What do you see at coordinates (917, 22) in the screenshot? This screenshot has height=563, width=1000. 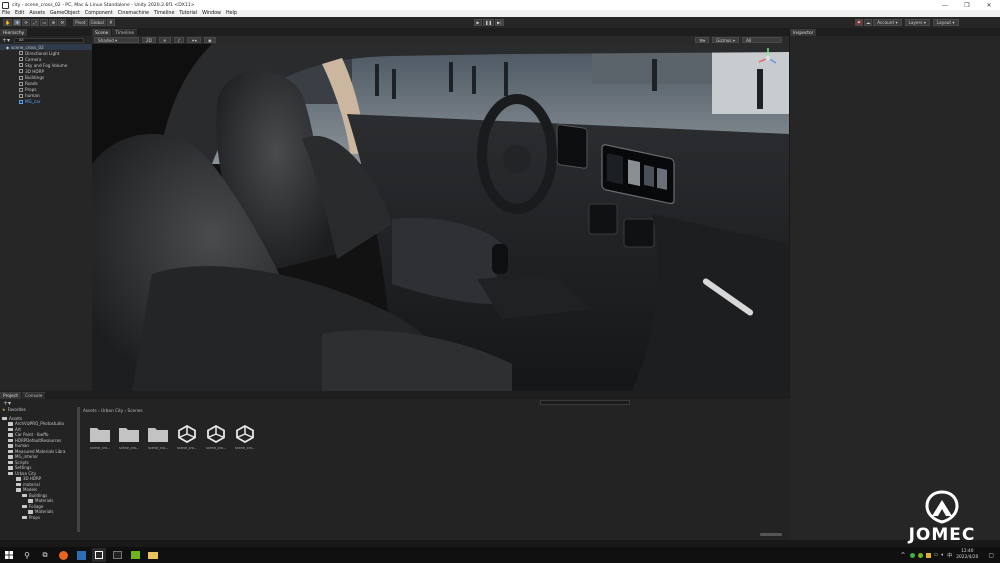 I see `layers-dropdown: Layers ▾` at bounding box center [917, 22].